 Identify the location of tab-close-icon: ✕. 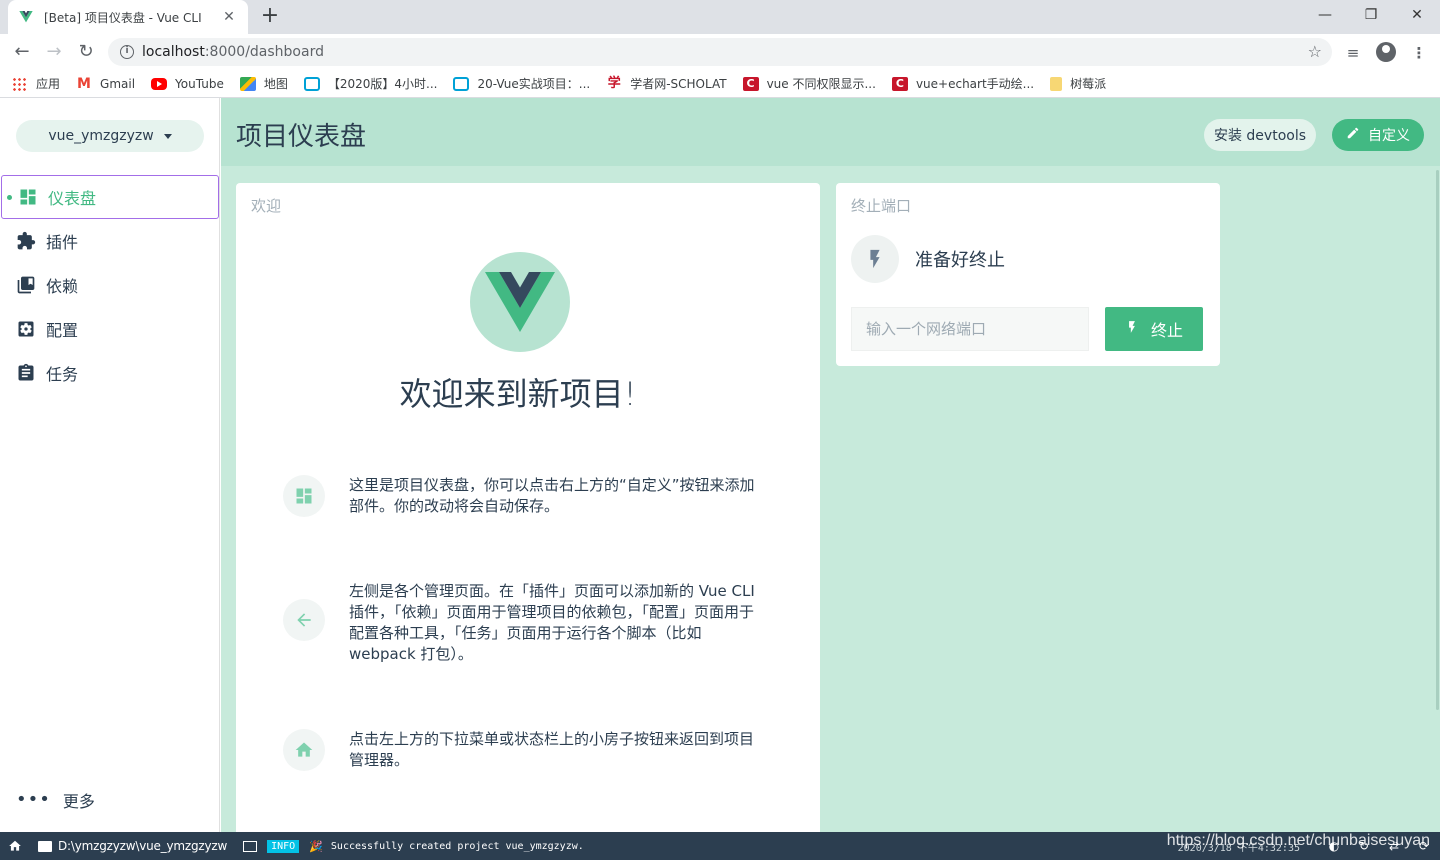
(229, 17).